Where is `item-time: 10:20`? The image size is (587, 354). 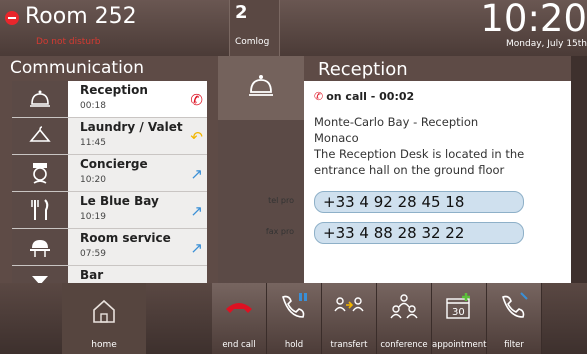
item-time: 10:20 is located at coordinates (93, 180).